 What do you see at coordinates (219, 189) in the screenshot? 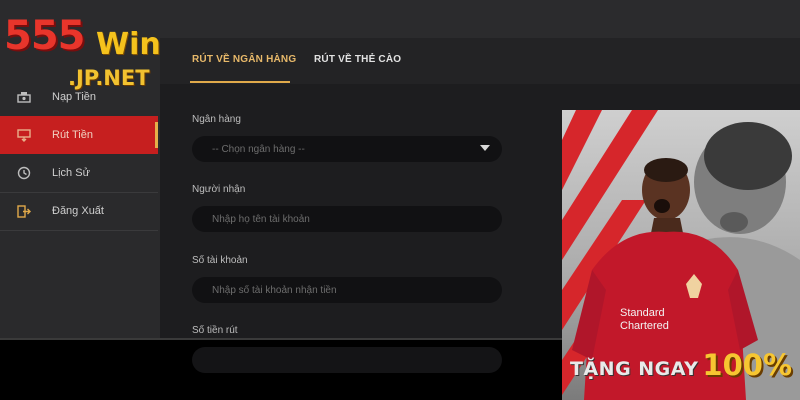
I see `recipient-label: Người nhận` at bounding box center [219, 189].